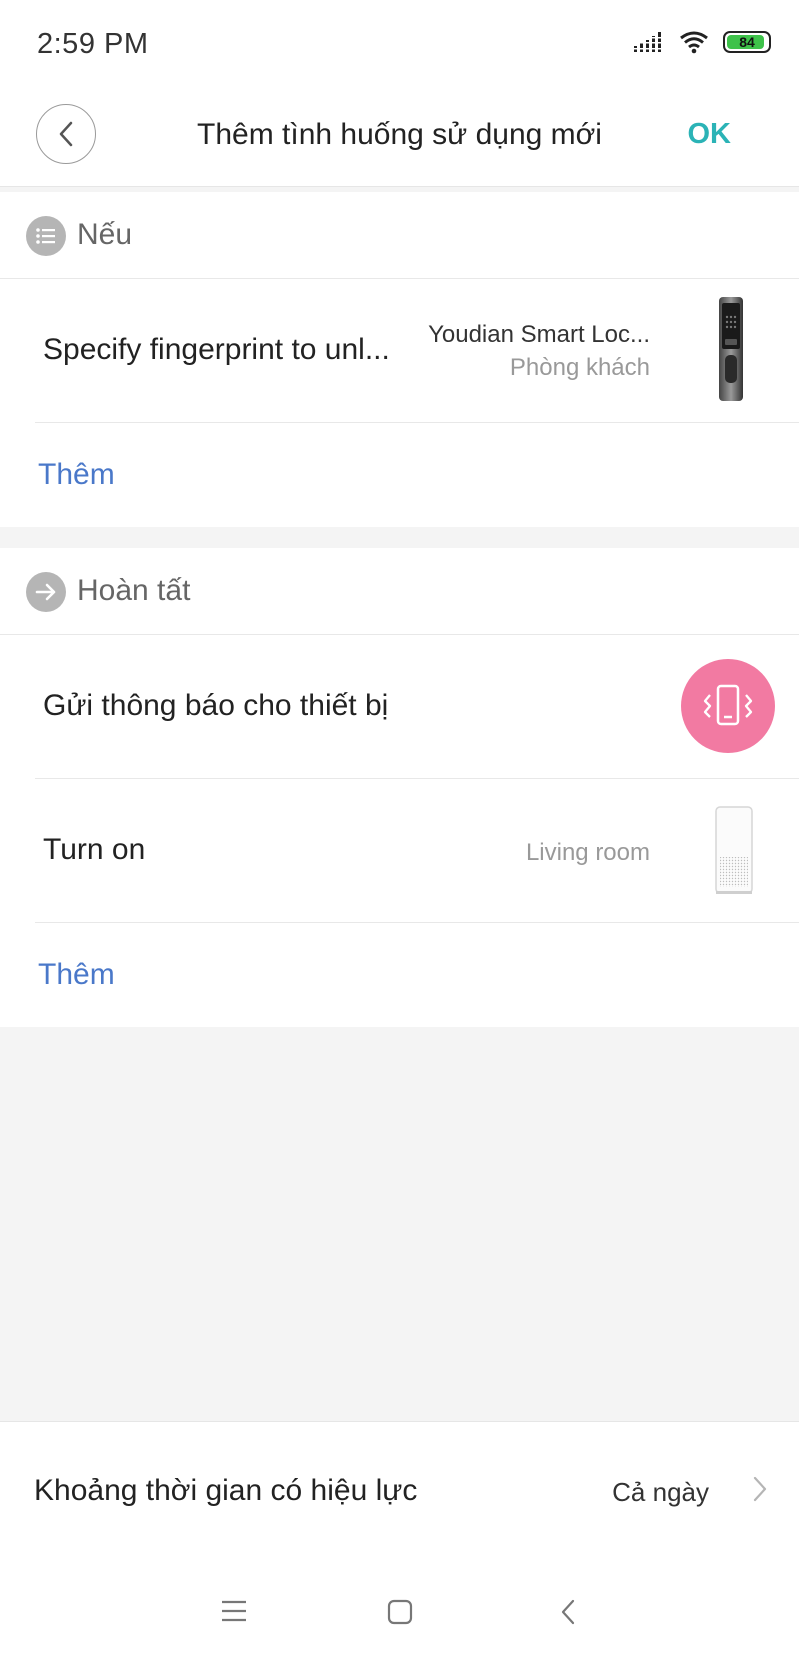 This screenshot has height=1663, width=799. Describe the element at coordinates (660, 1492) in the screenshot. I see `validity-value: Cả ngày` at that location.